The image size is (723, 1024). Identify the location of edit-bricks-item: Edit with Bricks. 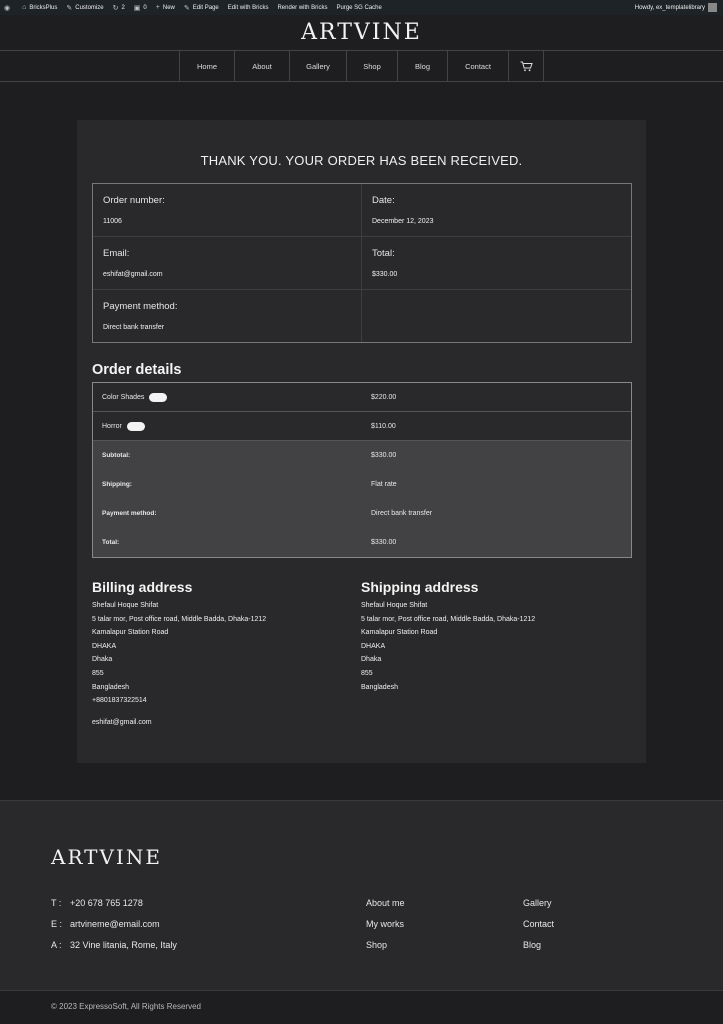
(248, 8).